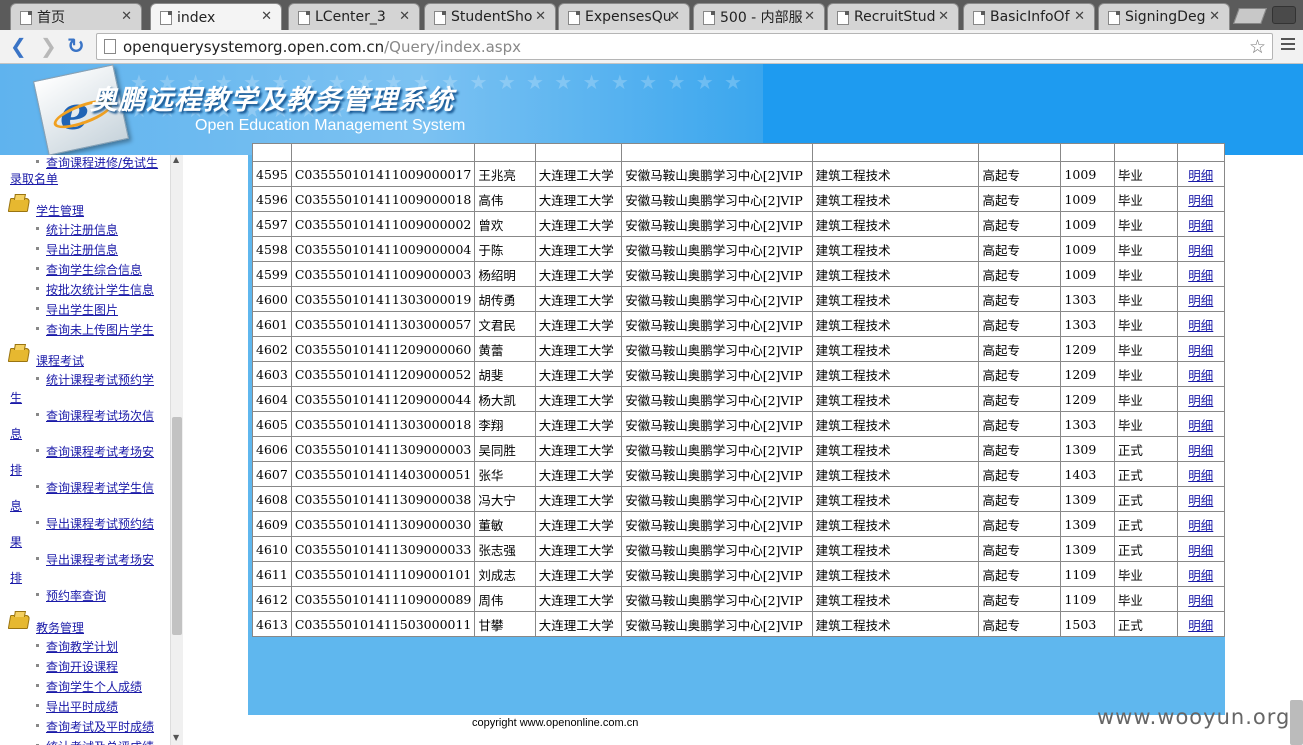 This screenshot has width=1303, height=745. I want to click on sidebar-link: 查询开设课程, so click(82, 666).